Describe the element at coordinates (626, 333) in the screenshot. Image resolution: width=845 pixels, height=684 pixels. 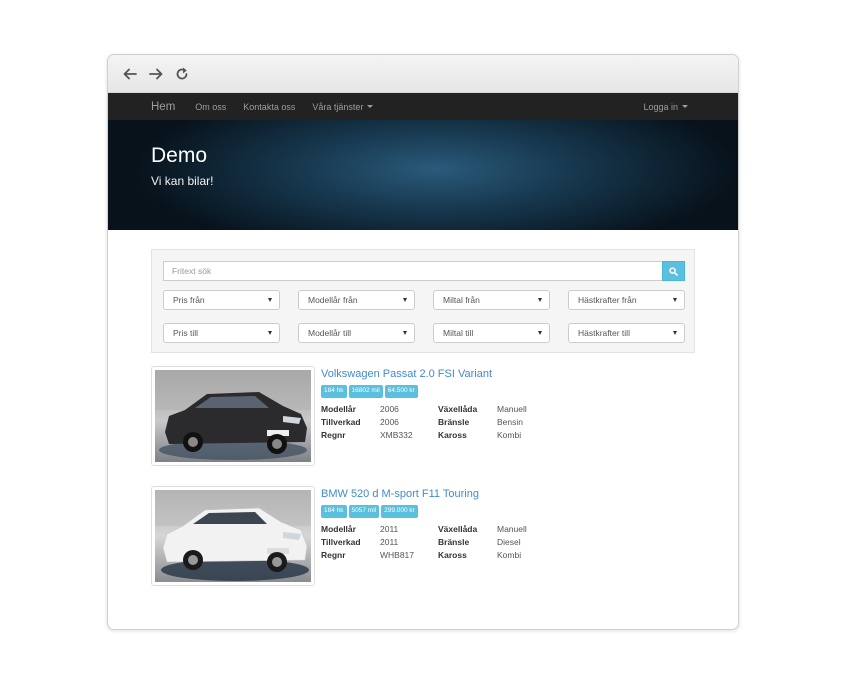
I see `select-horsepower-to: Hästkrafter till` at that location.